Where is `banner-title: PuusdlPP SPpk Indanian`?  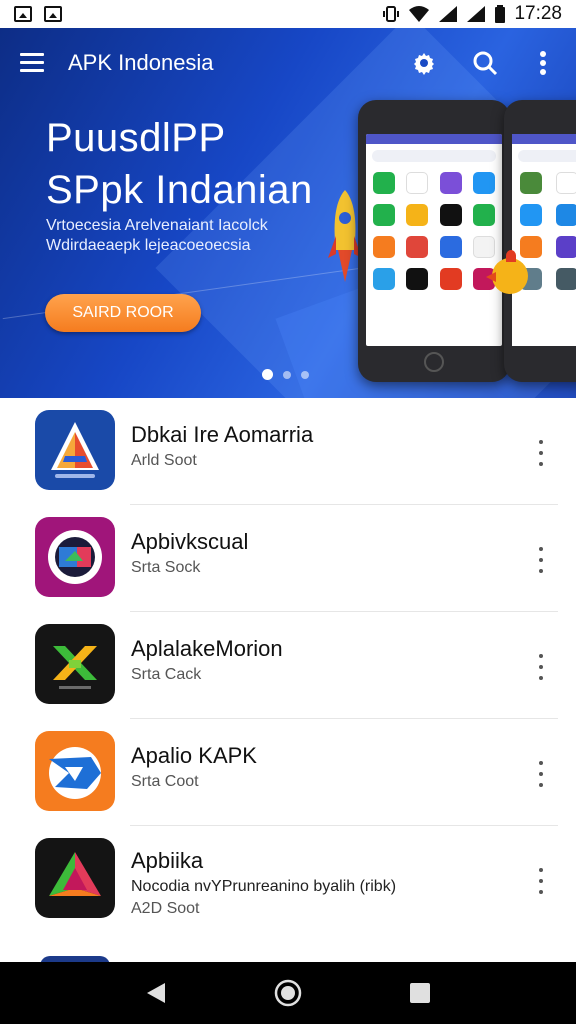 banner-title: PuusdlPP SPpk Indanian is located at coordinates (179, 164).